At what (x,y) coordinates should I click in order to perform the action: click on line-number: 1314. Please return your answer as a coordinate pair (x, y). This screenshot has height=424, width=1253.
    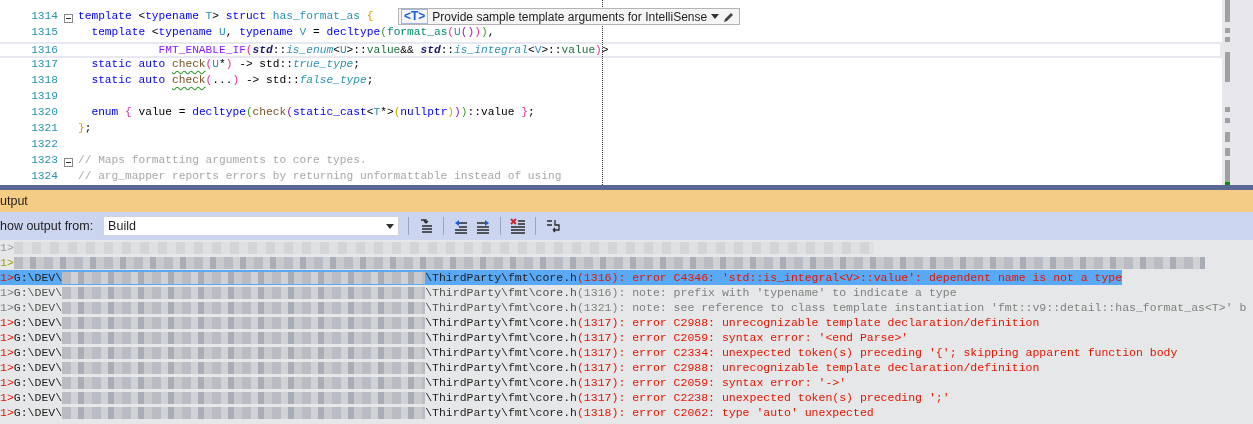
    Looking at the image, I should click on (44, 17).